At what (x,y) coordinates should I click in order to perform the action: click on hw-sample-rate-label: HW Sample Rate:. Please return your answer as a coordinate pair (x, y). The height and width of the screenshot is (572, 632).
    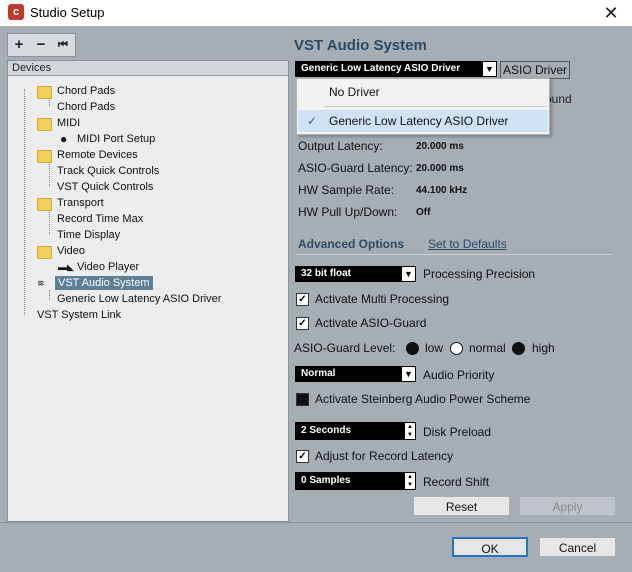
    Looking at the image, I should click on (346, 190).